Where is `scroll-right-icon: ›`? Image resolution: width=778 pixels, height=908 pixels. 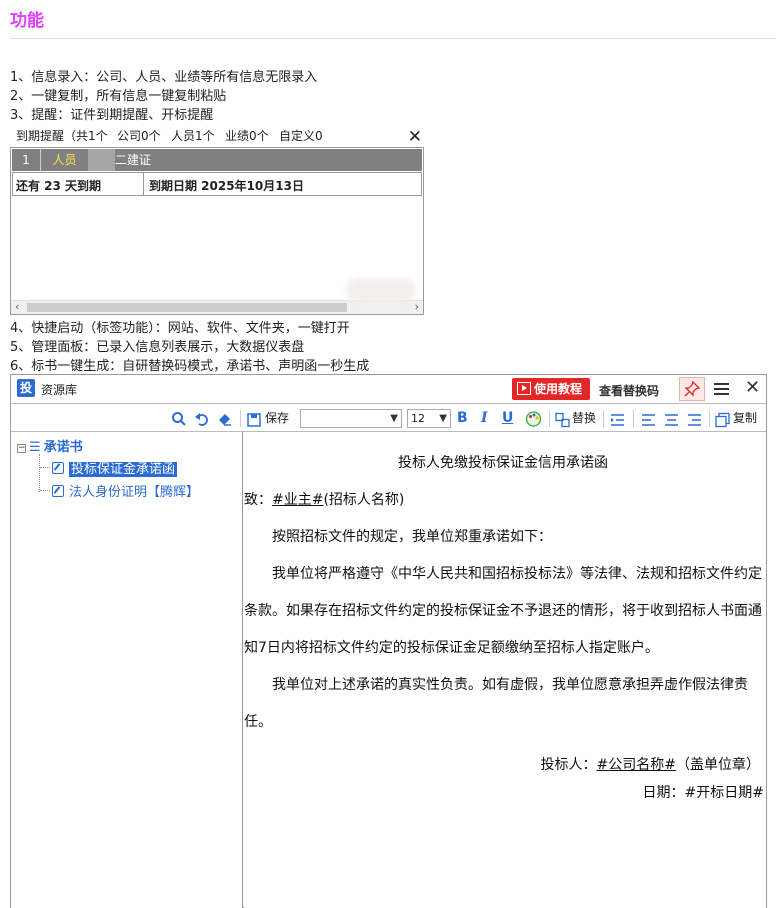
scroll-right-icon: › is located at coordinates (417, 306).